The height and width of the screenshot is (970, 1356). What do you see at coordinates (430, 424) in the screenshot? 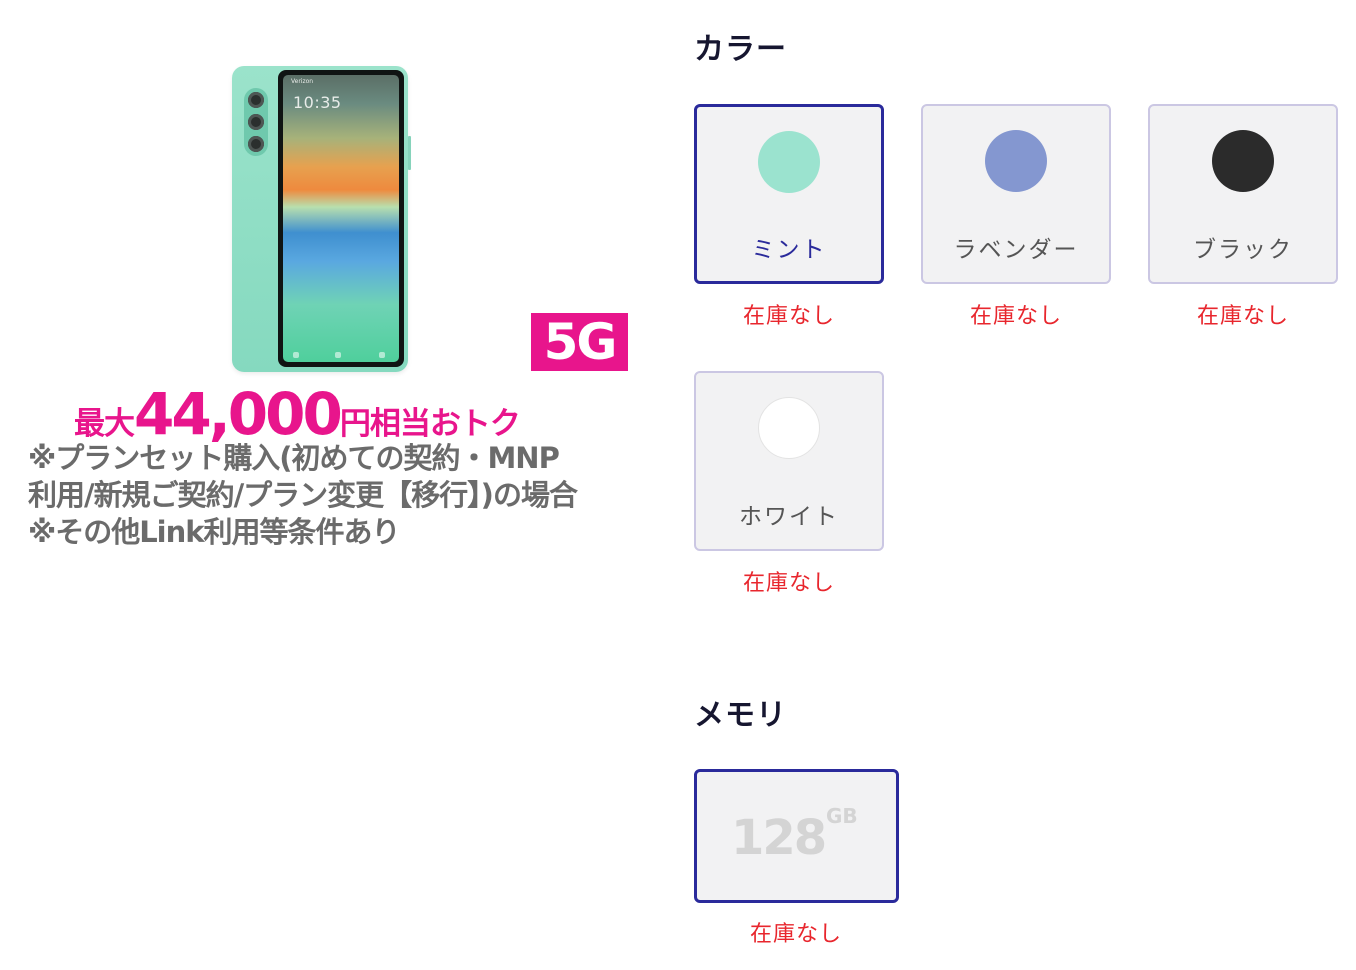
I see `deal-suffix: 円相当おトク` at bounding box center [430, 424].